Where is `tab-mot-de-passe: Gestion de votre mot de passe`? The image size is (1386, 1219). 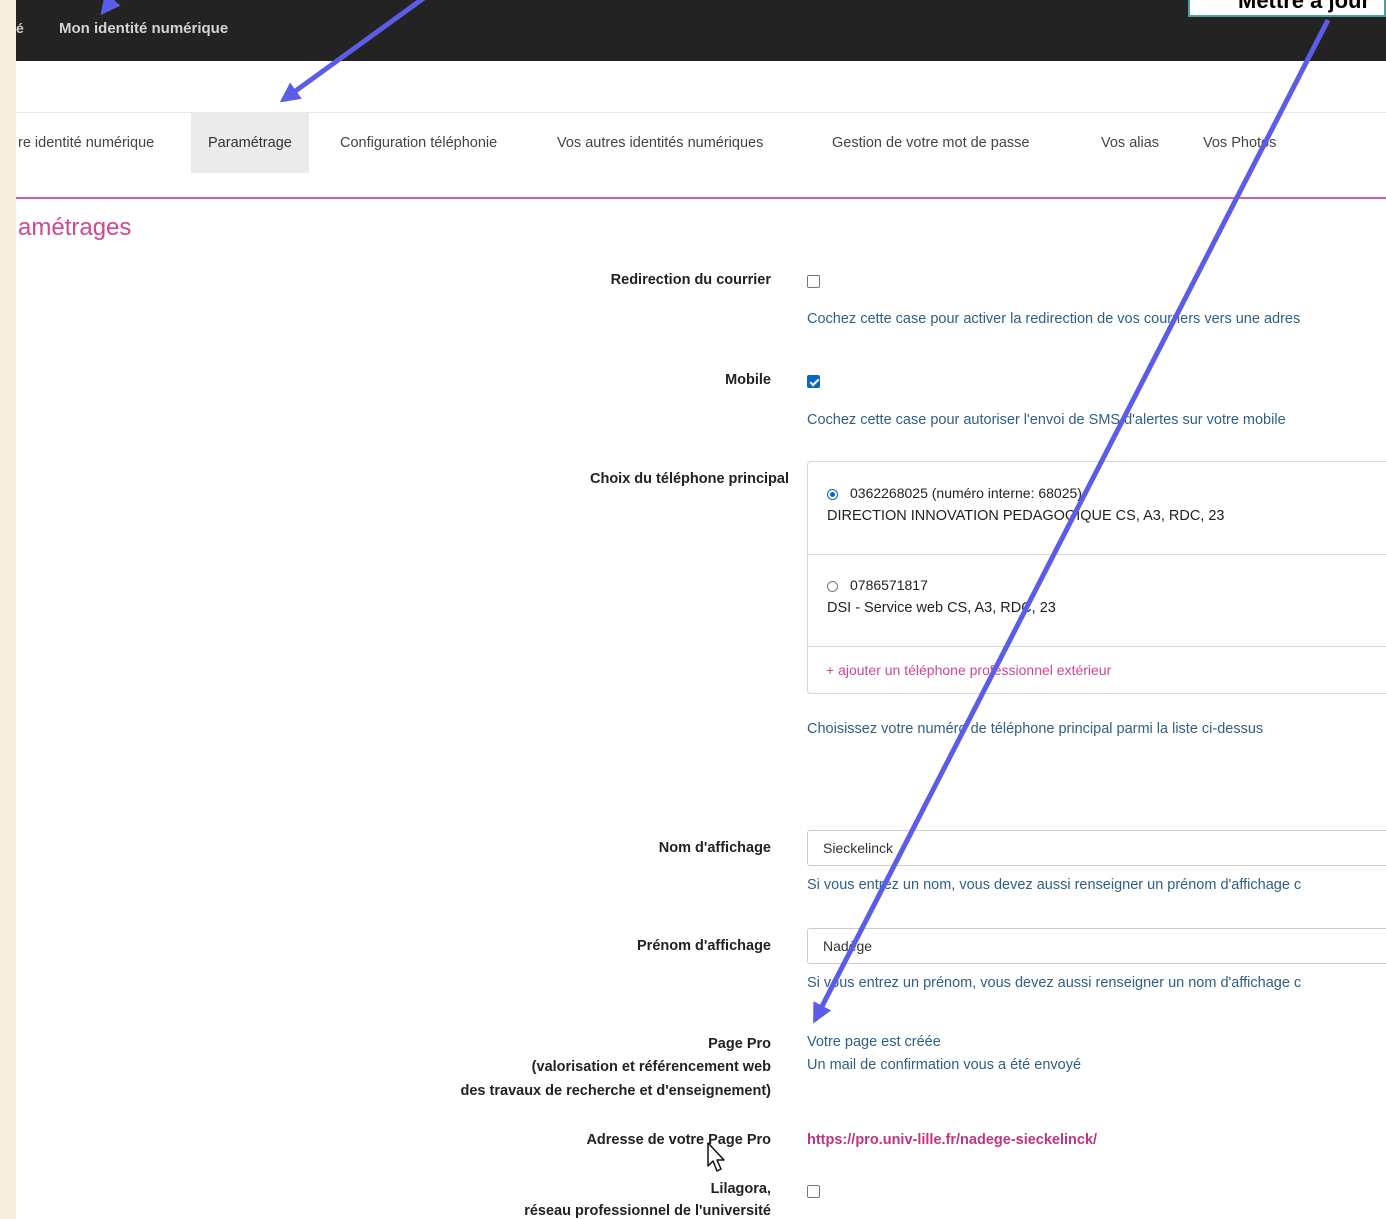
tab-mot-de-passe: Gestion de votre mot de passe is located at coordinates (930, 143).